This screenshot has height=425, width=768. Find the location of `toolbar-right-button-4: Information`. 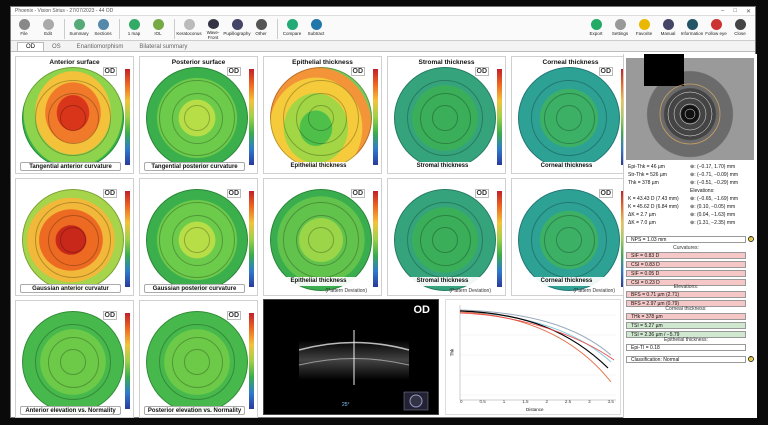

toolbar-right-button-4: Information is located at coordinates (692, 28).